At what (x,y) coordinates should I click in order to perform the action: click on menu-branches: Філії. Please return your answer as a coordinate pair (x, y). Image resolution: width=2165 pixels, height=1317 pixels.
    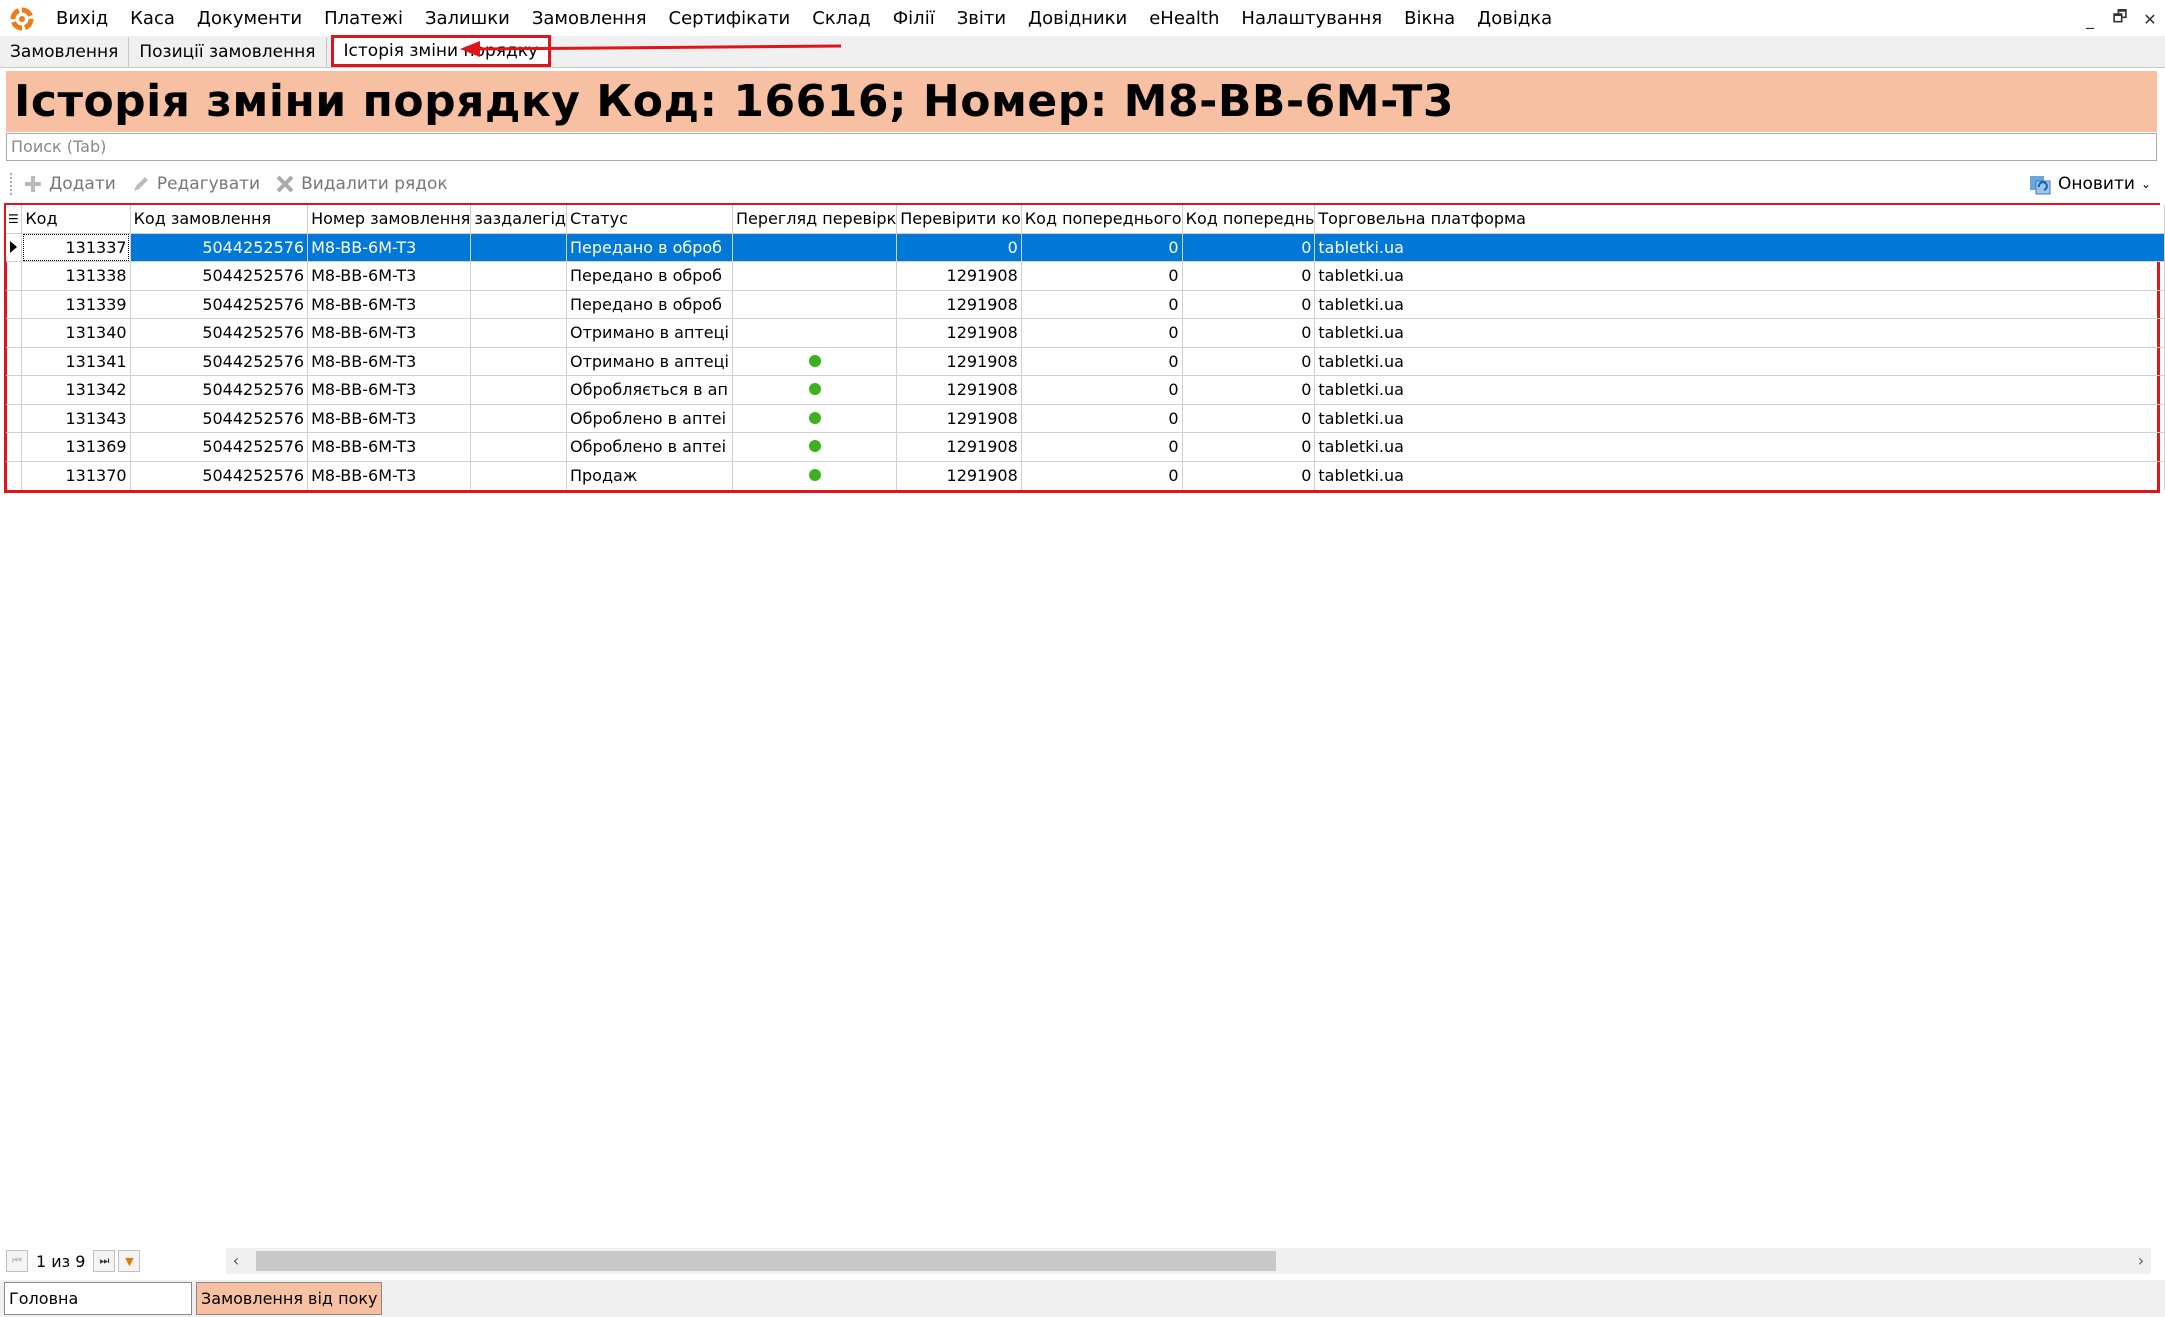
    Looking at the image, I should click on (914, 19).